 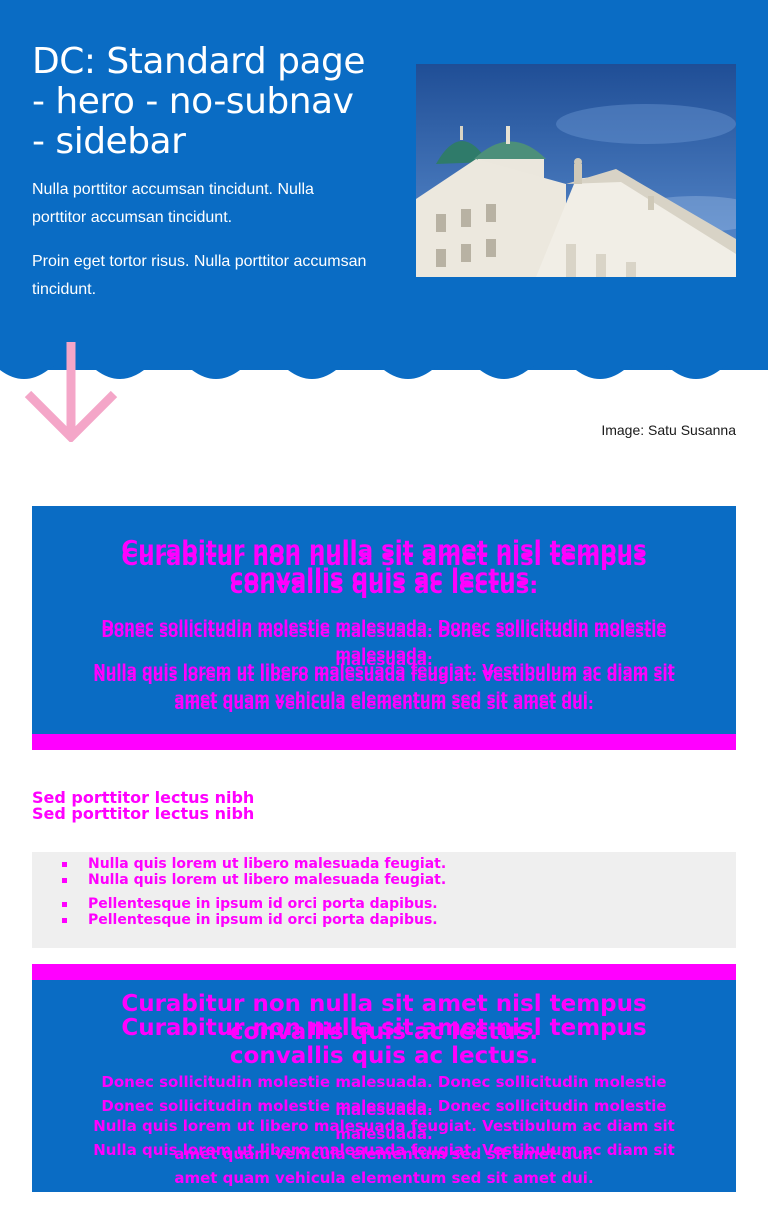 I want to click on hero-image, so click(x=576, y=170).